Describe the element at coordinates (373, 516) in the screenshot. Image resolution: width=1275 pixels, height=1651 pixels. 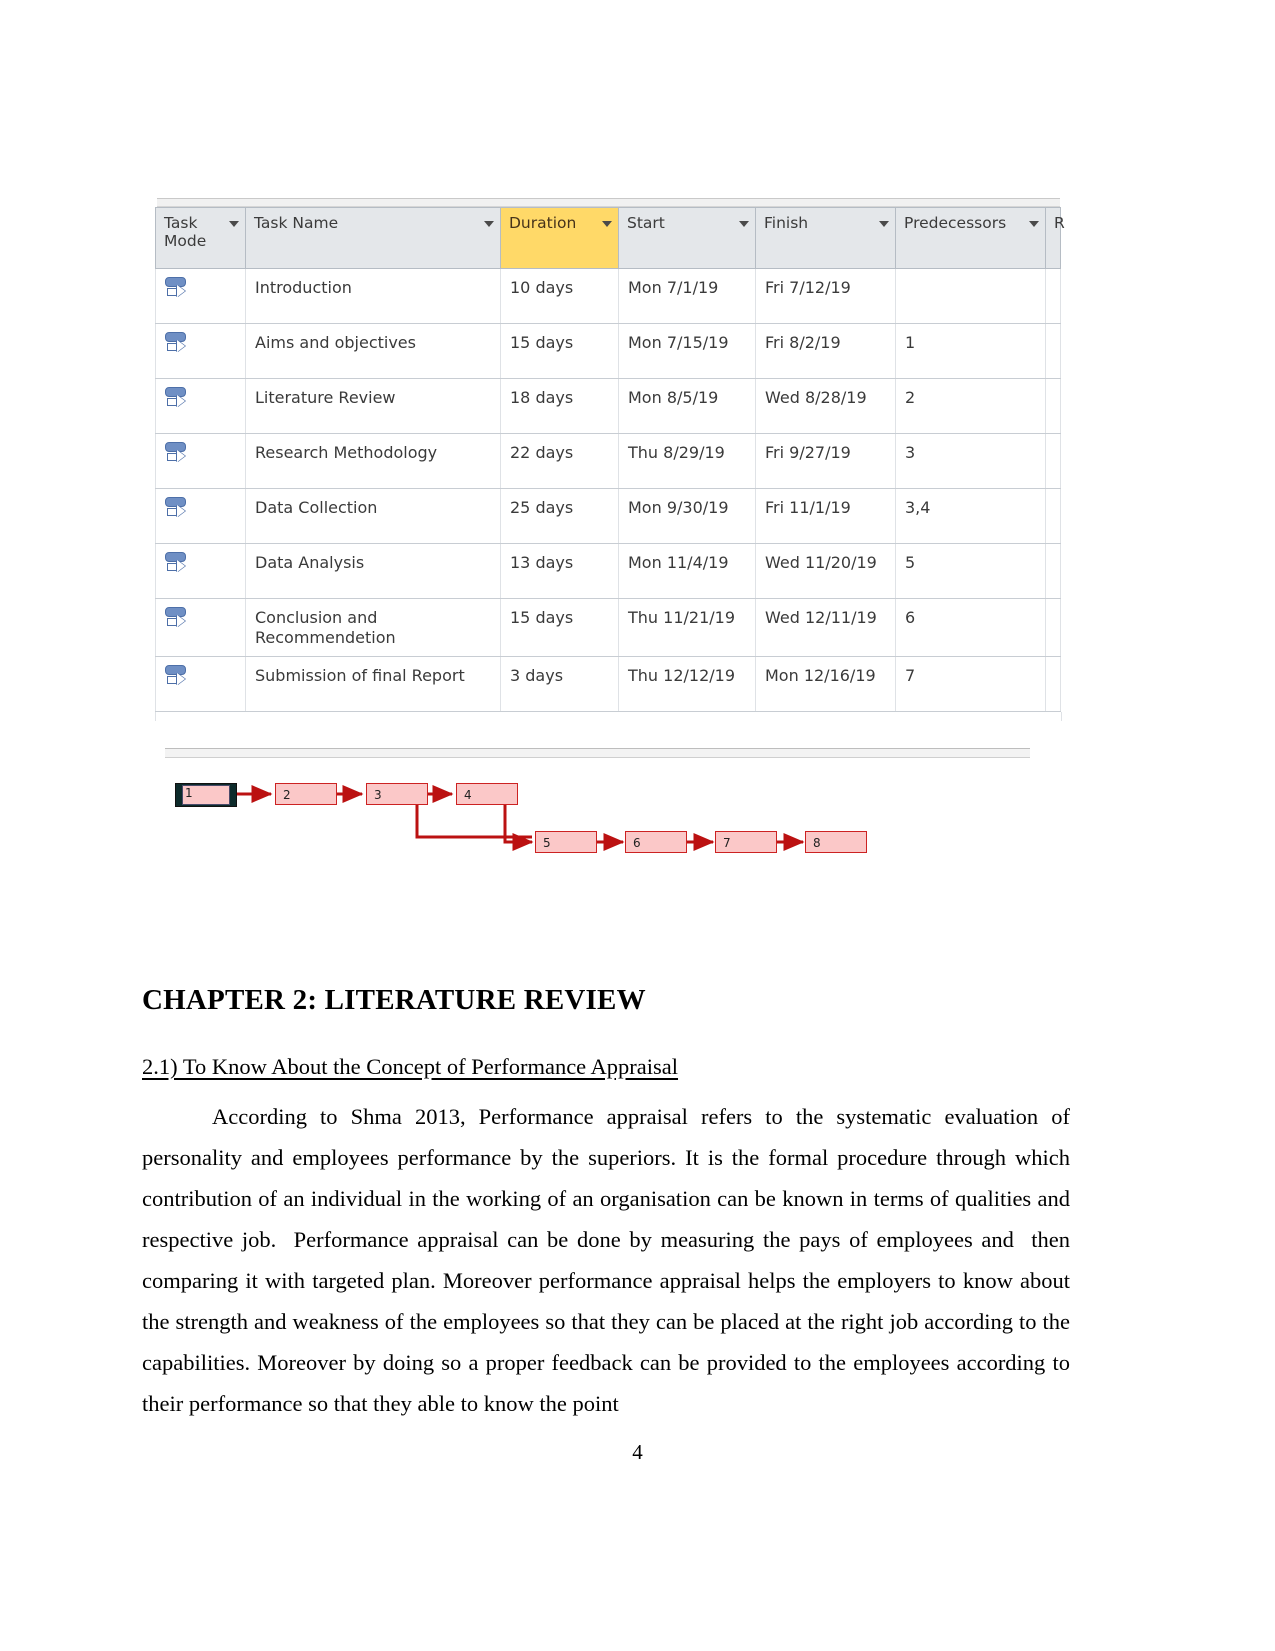
I see `cell-task-name: Data Collection` at that location.